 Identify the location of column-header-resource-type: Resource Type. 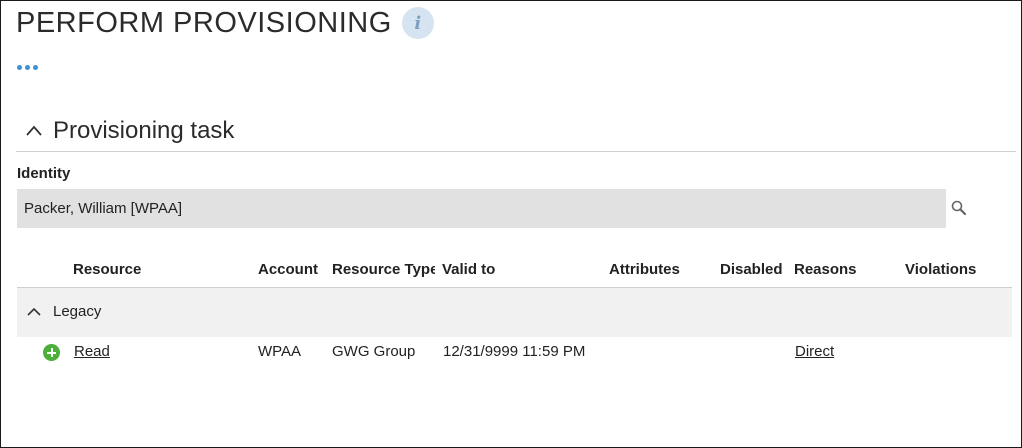
(383, 269).